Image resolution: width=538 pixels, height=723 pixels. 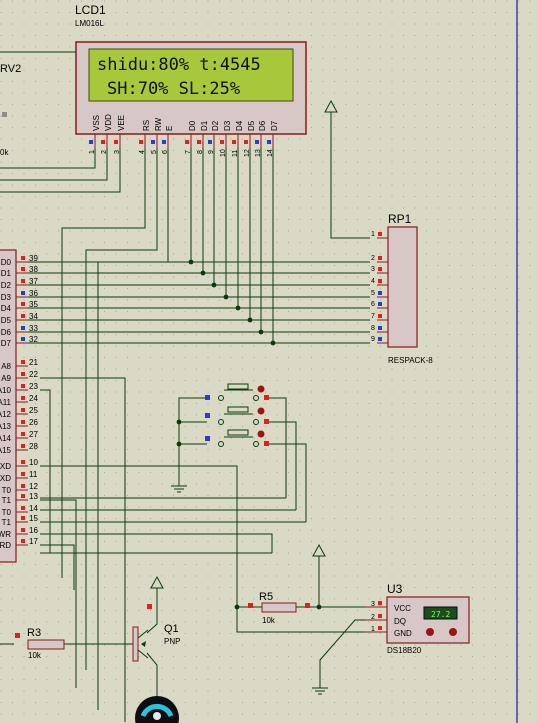 I want to click on mcu-pin-name: A11, so click(x=6, y=402).